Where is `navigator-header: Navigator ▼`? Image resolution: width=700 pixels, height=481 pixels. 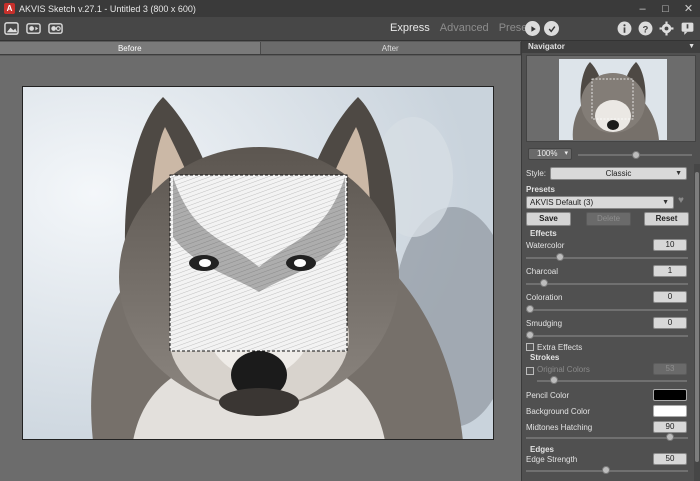
navigator-header: Navigator ▼ is located at coordinates (611, 47).